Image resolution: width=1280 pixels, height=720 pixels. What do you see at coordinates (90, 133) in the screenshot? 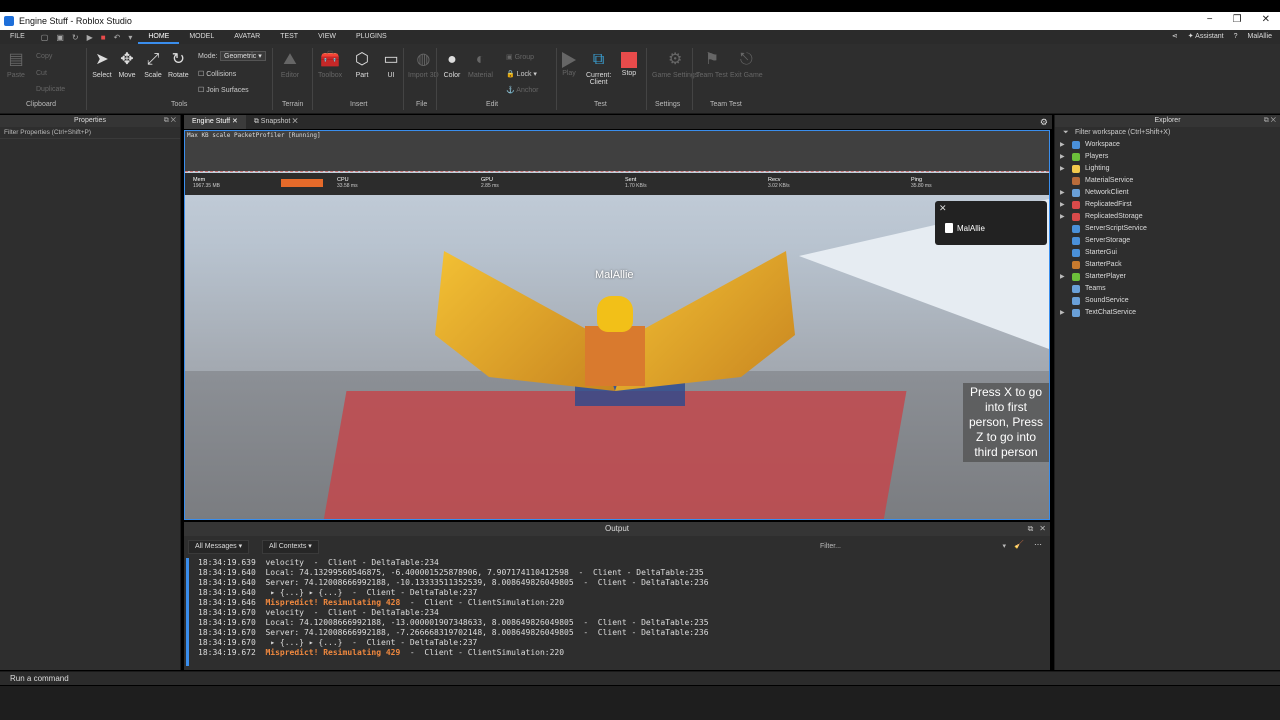
I see `properties-filter-input: Filter Properties (Ctrl+Shift+P)` at bounding box center [90, 133].